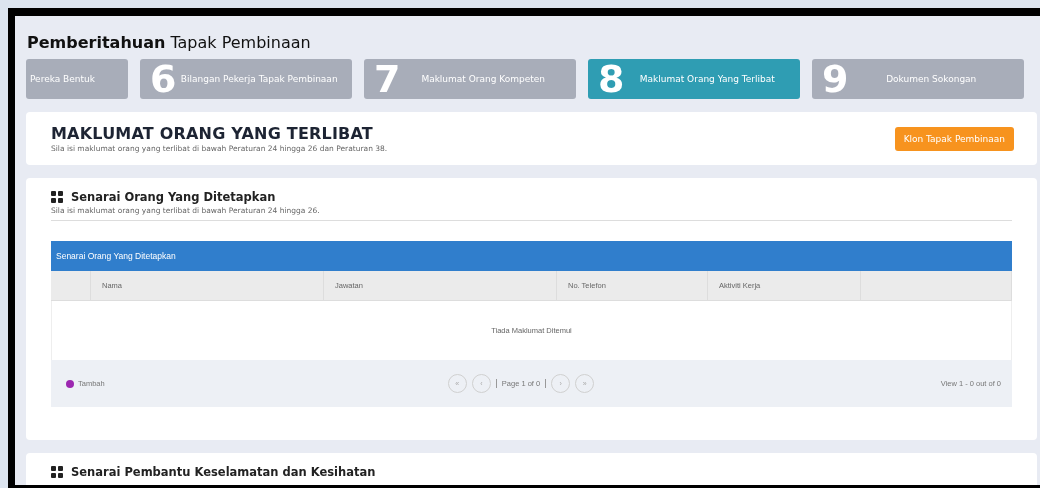 Image resolution: width=1040 pixels, height=488 pixels. I want to click on step-tab: Pereka Bentuk, so click(77, 79).